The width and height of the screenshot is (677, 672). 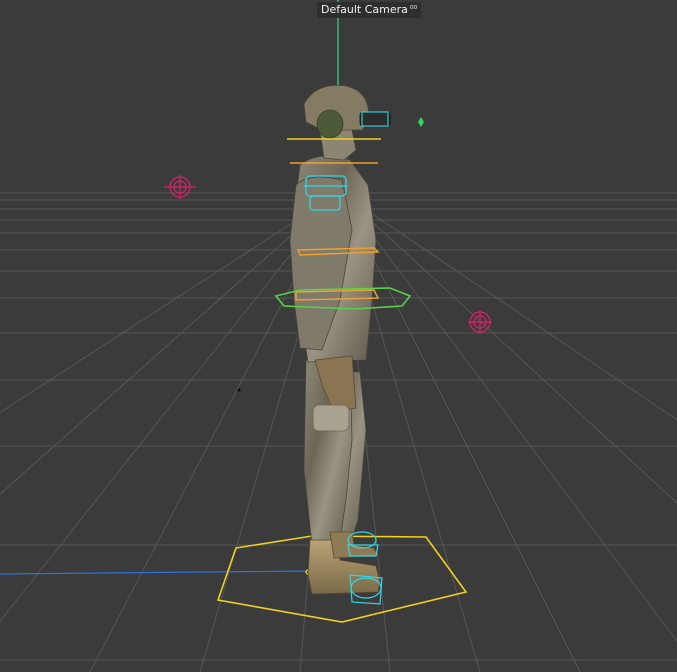 What do you see at coordinates (239, 390) in the screenshot?
I see `point-marker` at bounding box center [239, 390].